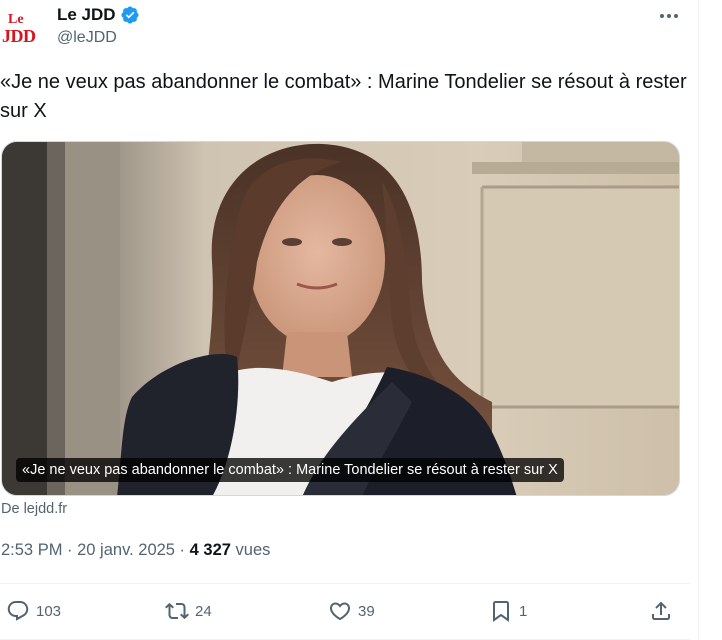 The image size is (722, 640). Describe the element at coordinates (34, 509) in the screenshot. I see `card-source-link: De lejdd.fr` at that location.